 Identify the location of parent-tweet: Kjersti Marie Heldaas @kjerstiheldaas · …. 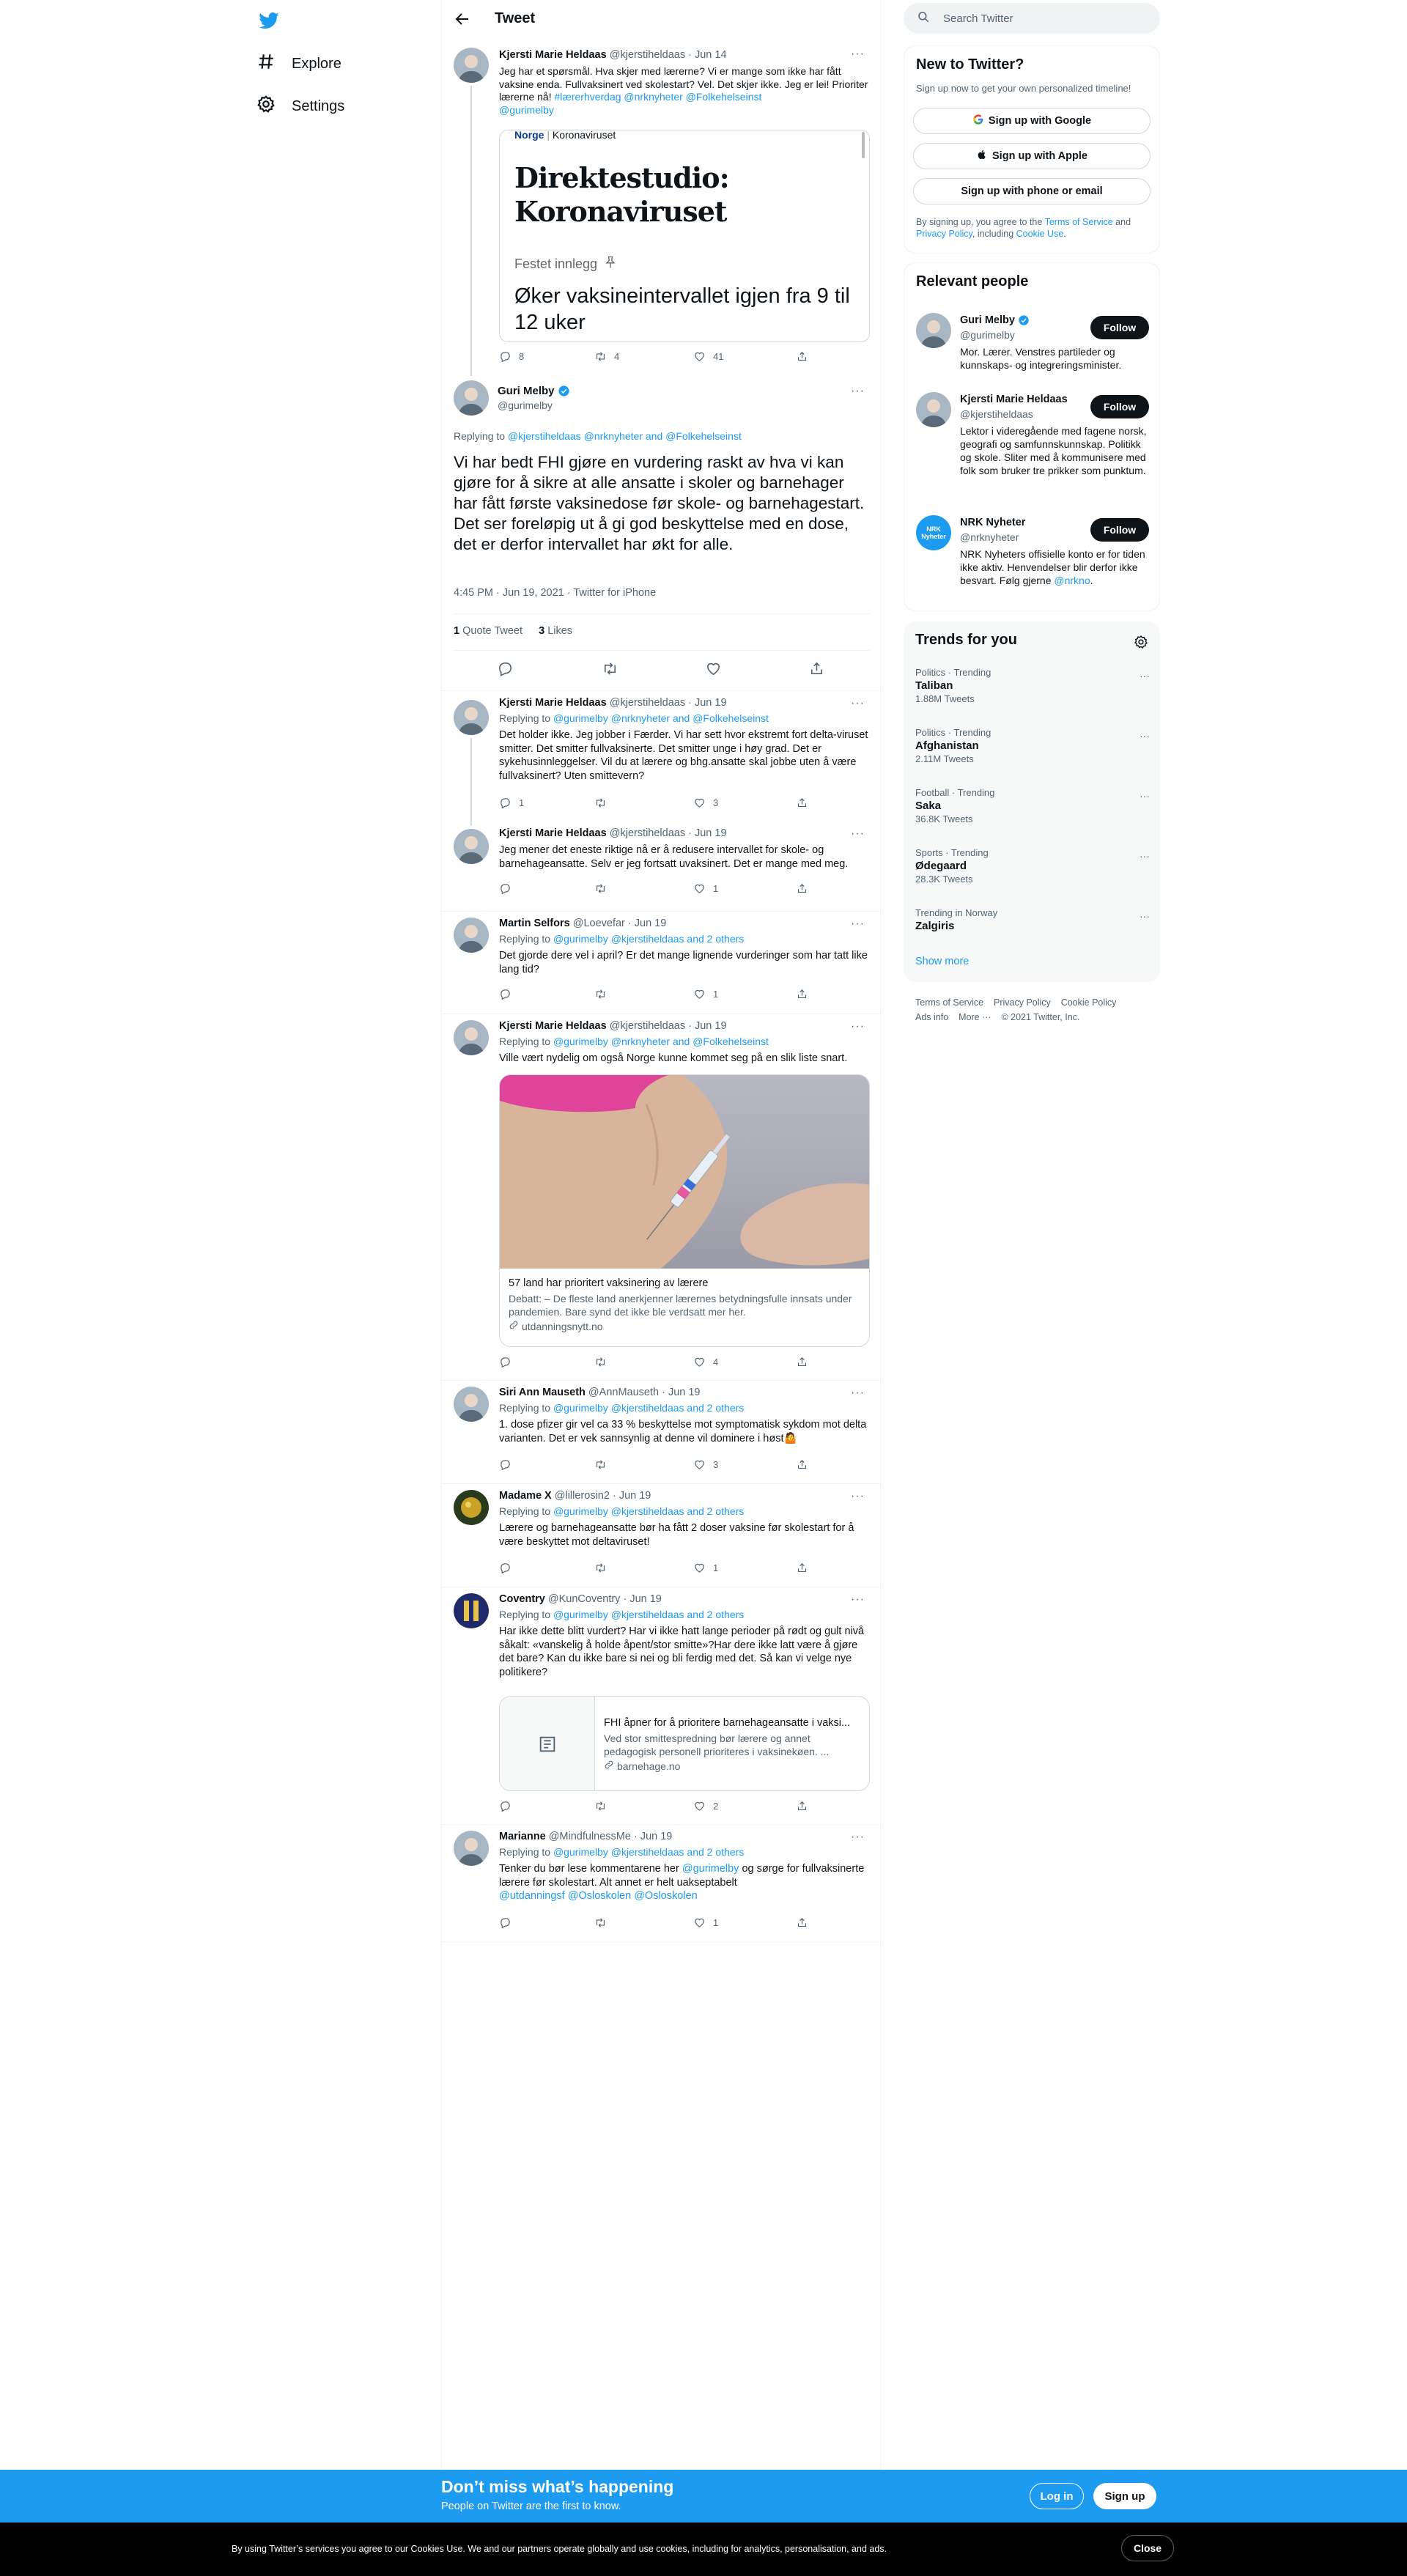
(662, 207).